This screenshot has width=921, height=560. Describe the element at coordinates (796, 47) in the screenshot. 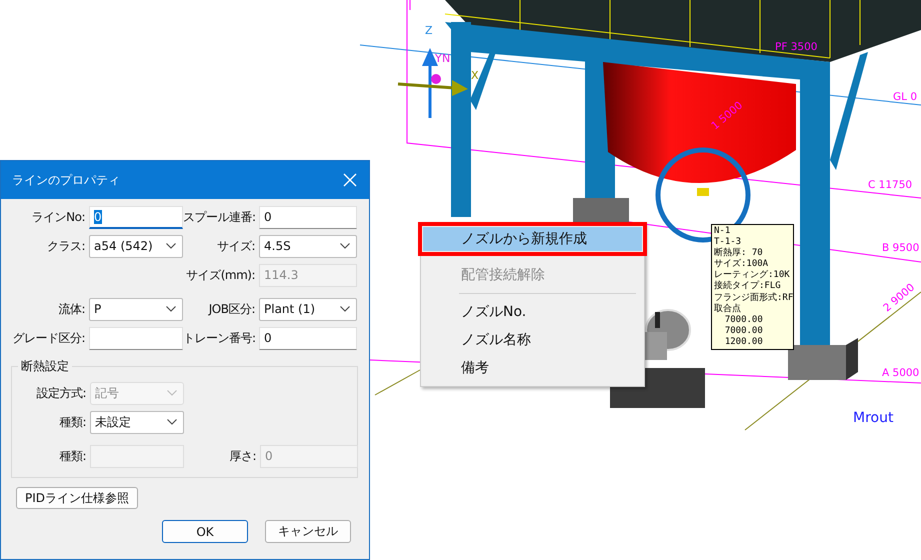

I see `grid-label: PF 3500` at that location.